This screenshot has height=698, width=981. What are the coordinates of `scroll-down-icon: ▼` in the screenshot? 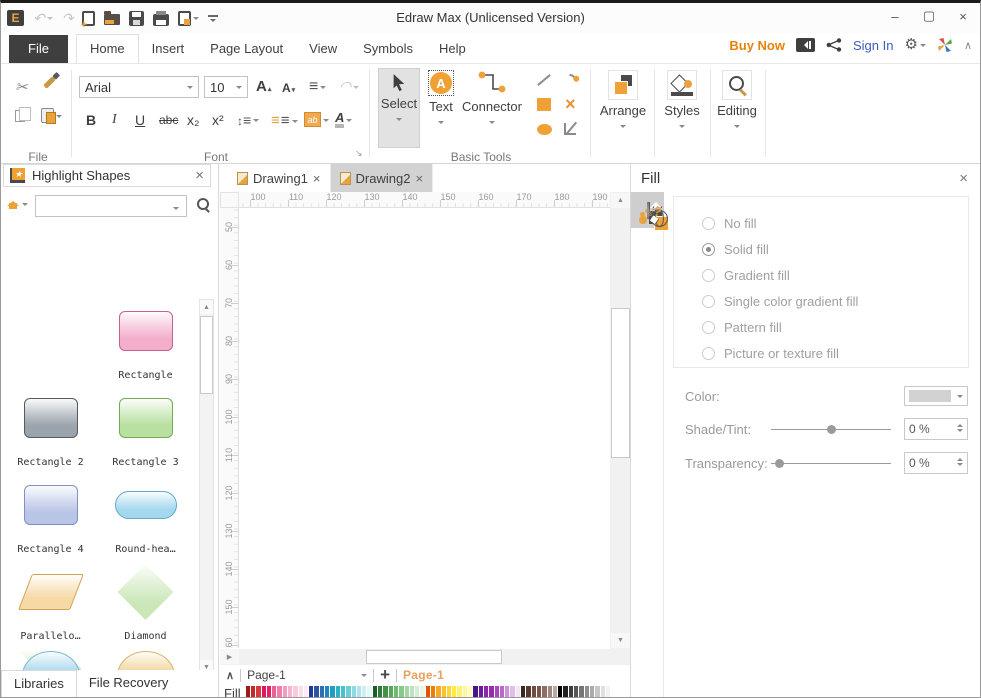 It's located at (620, 640).